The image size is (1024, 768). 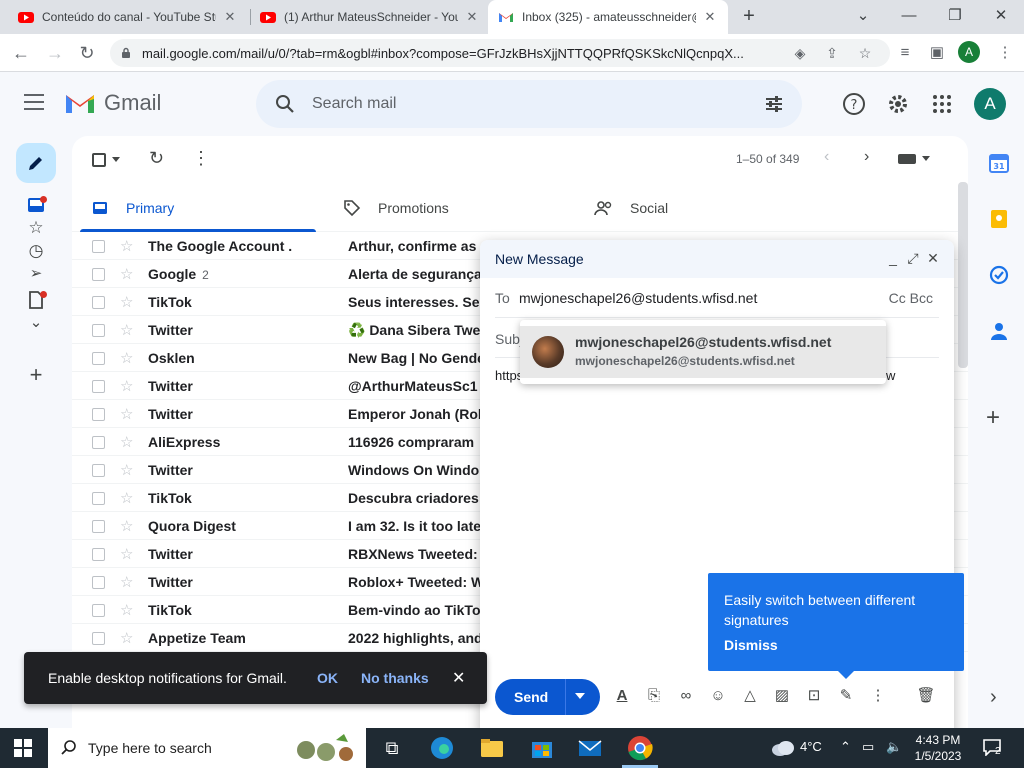 I want to click on discard-trash-icon: 🗑, so click(x=926, y=696).